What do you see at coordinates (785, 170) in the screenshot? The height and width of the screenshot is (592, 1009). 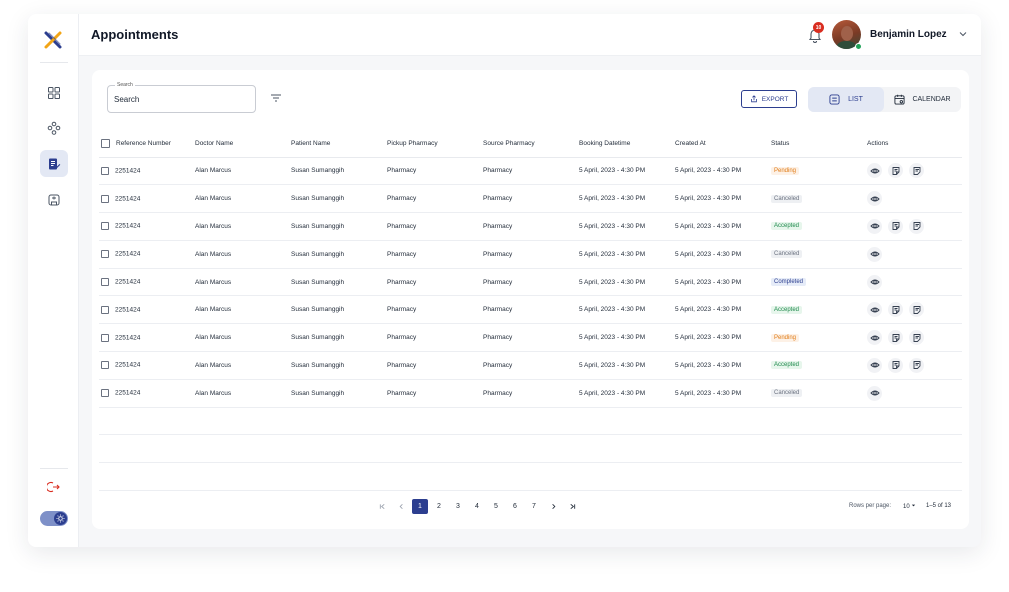 I see `status-badge: Pending` at bounding box center [785, 170].